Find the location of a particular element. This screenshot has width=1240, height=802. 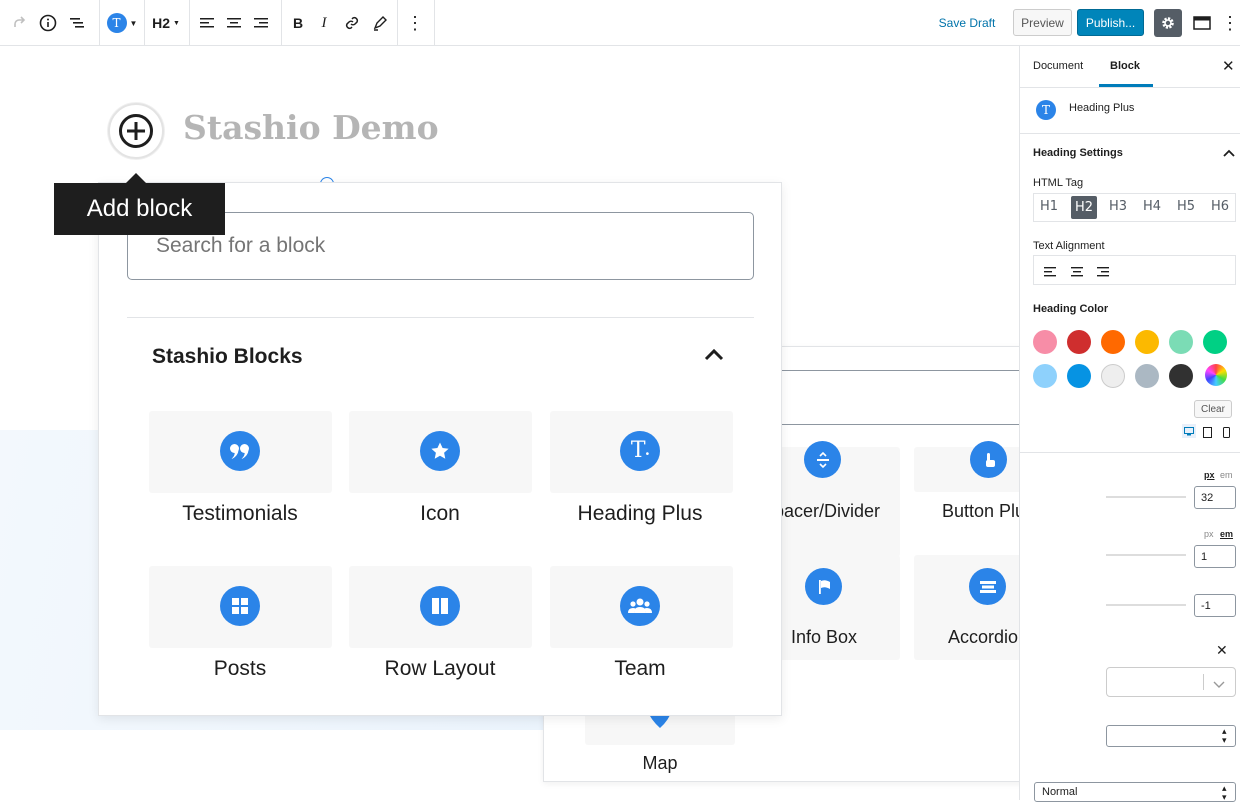

tab-document: Document is located at coordinates (1058, 66).